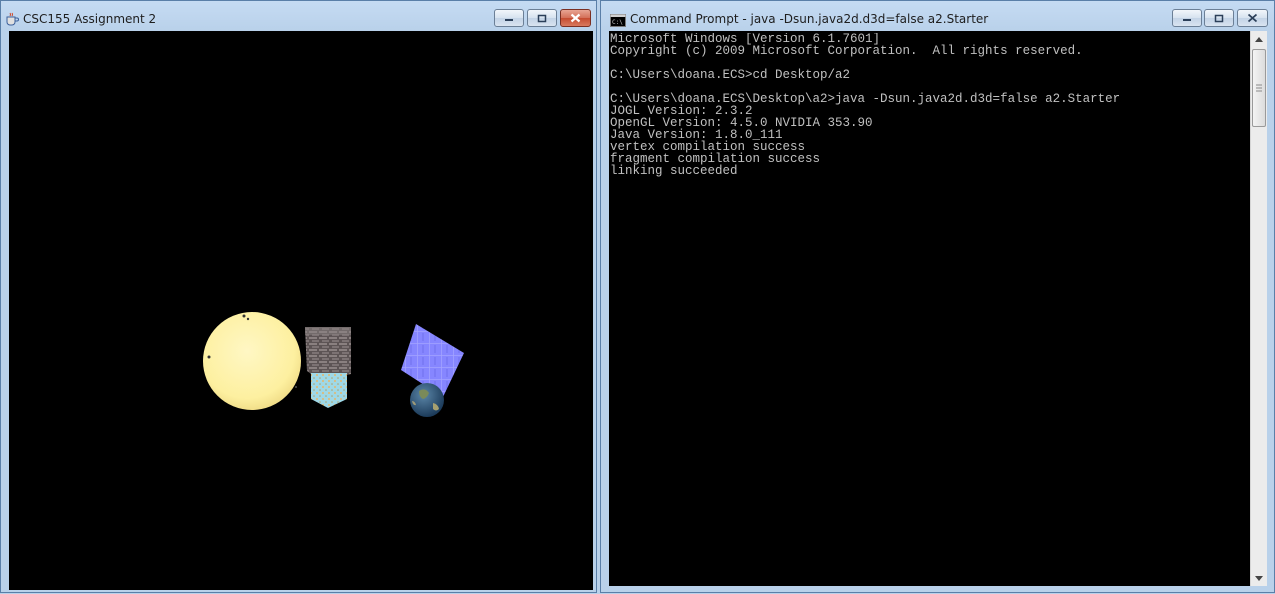  What do you see at coordinates (329, 390) in the screenshot?
I see `textured-pyramid` at bounding box center [329, 390].